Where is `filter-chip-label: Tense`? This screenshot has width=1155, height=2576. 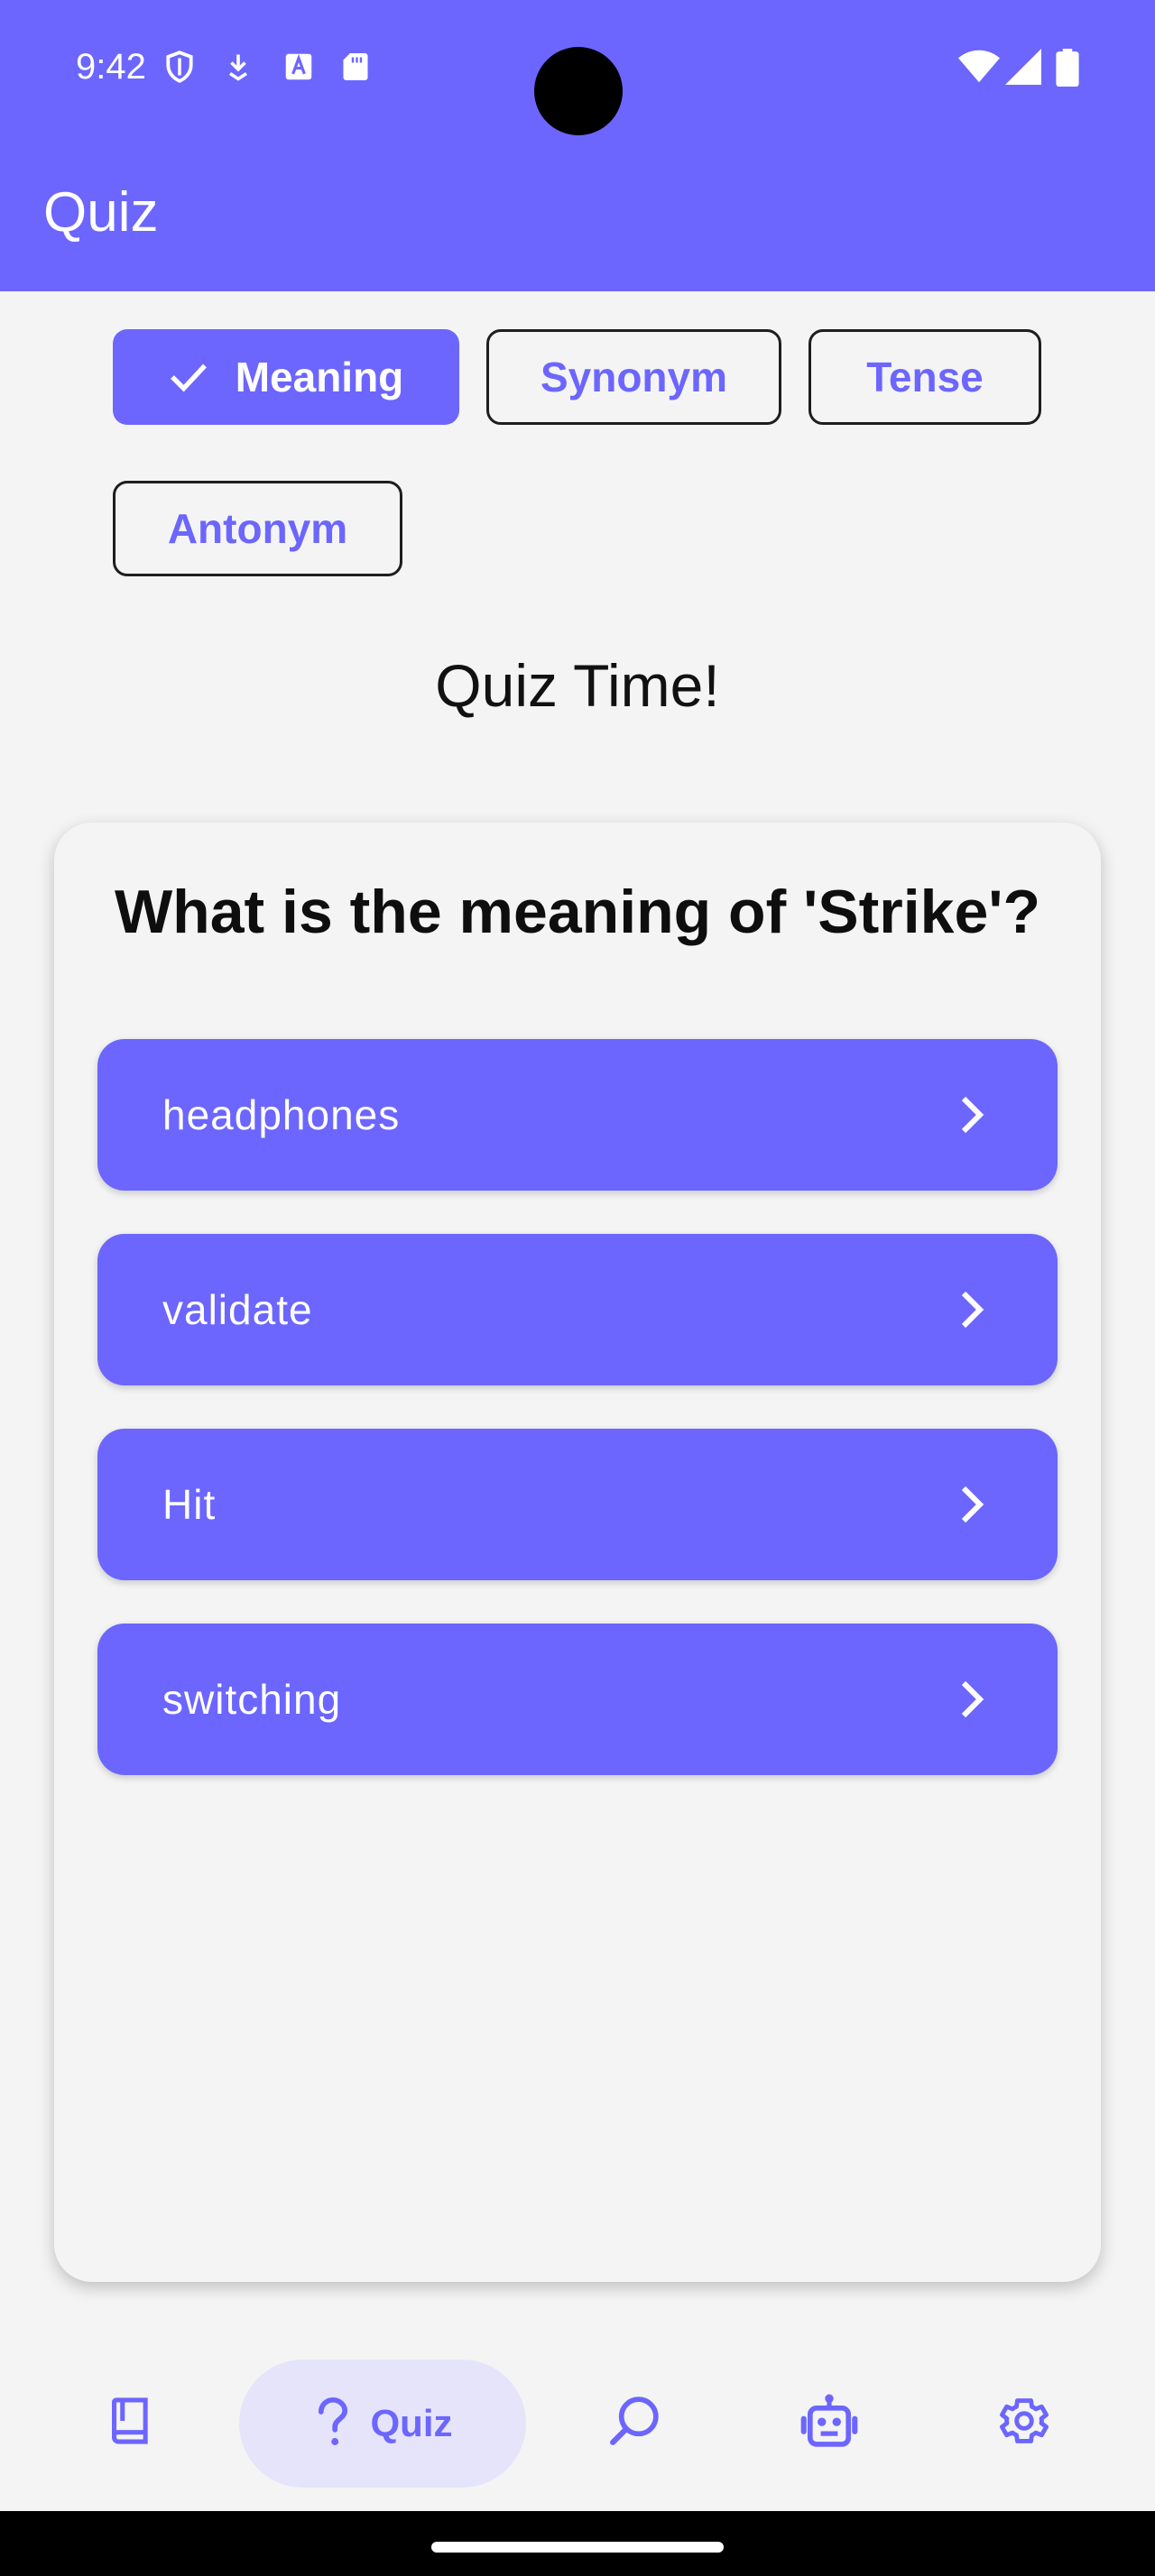 filter-chip-label: Tense is located at coordinates (925, 377).